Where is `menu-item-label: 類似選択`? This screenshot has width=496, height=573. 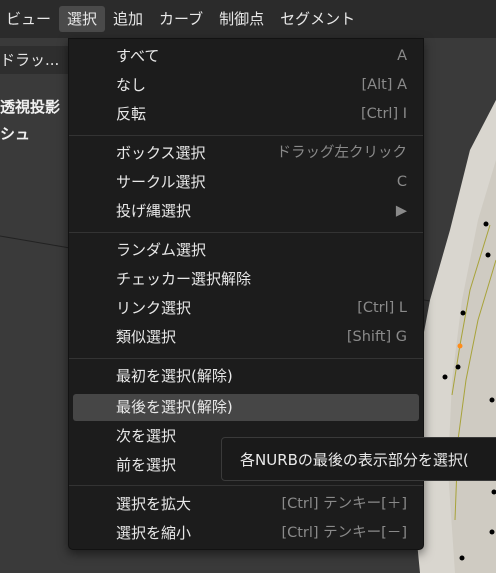
menu-item-label: 類似選択 is located at coordinates (146, 337).